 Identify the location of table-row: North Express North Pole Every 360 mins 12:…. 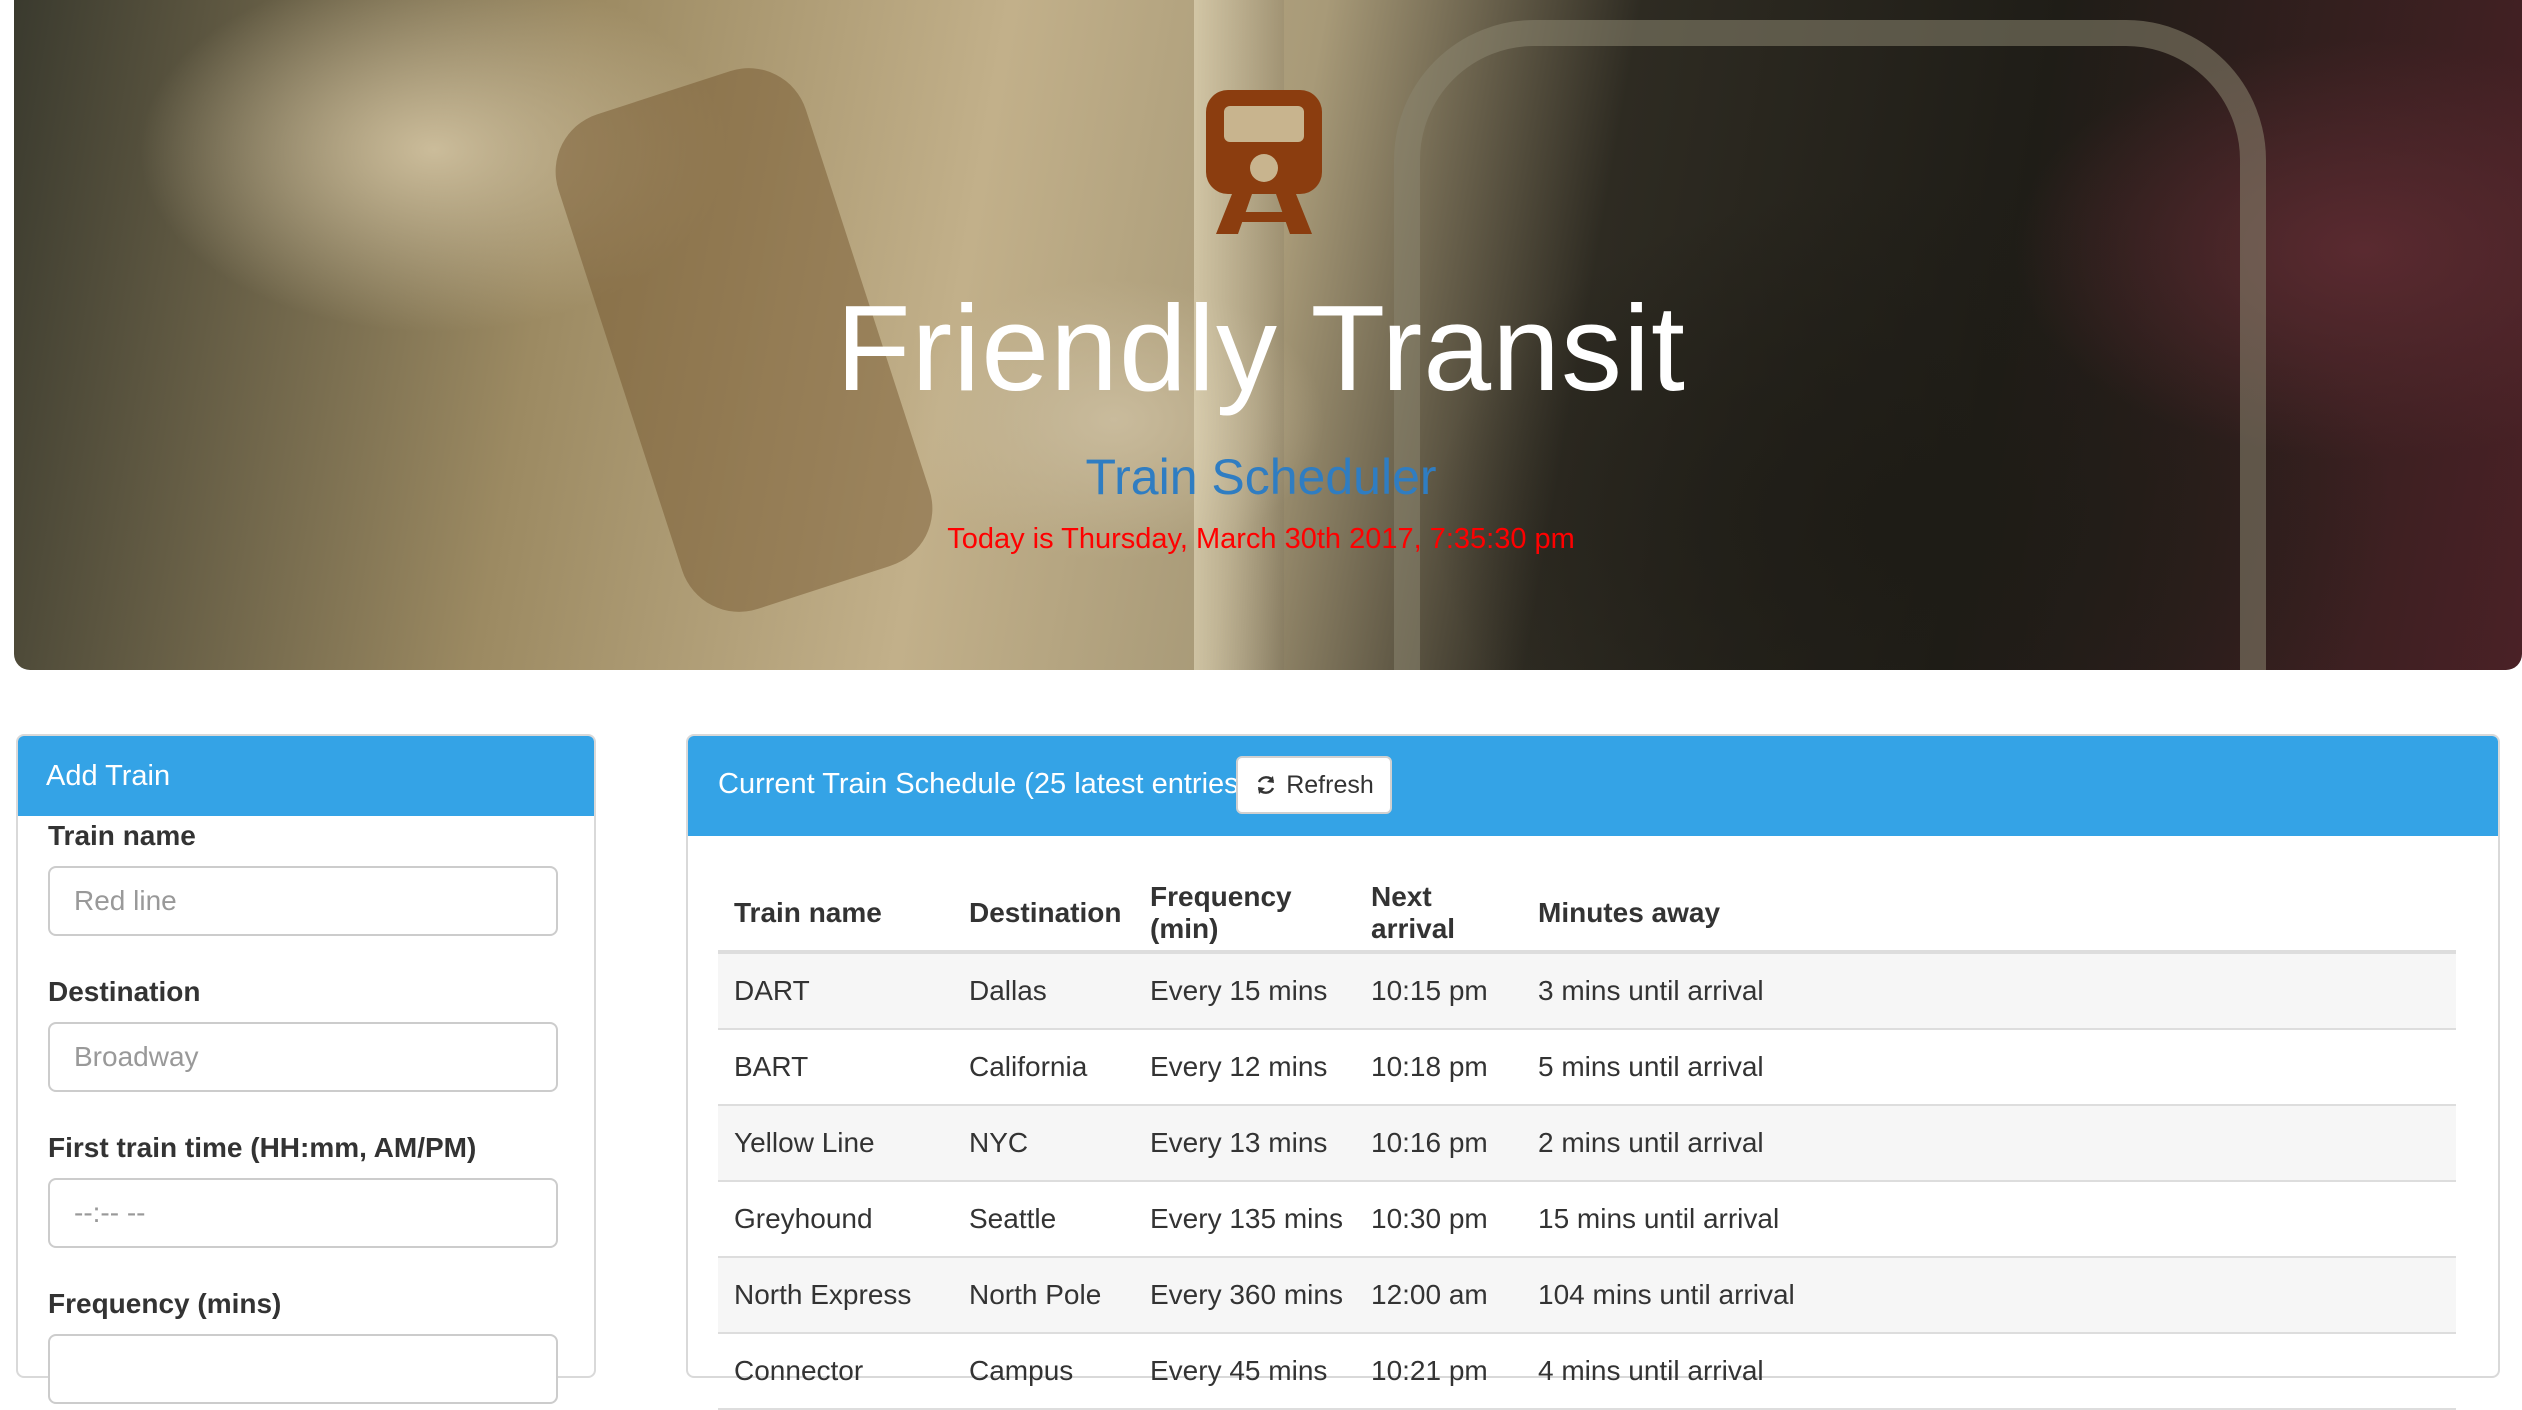
(1587, 1295).